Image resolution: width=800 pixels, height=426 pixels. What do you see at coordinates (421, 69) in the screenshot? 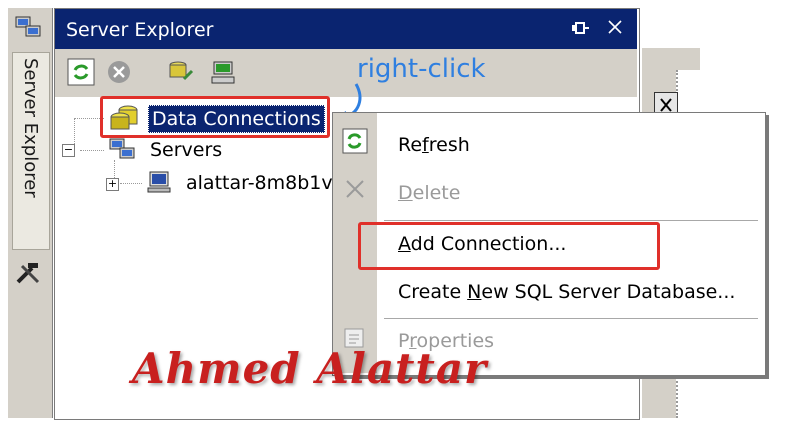
I see `annotation-text: right-click` at bounding box center [421, 69].